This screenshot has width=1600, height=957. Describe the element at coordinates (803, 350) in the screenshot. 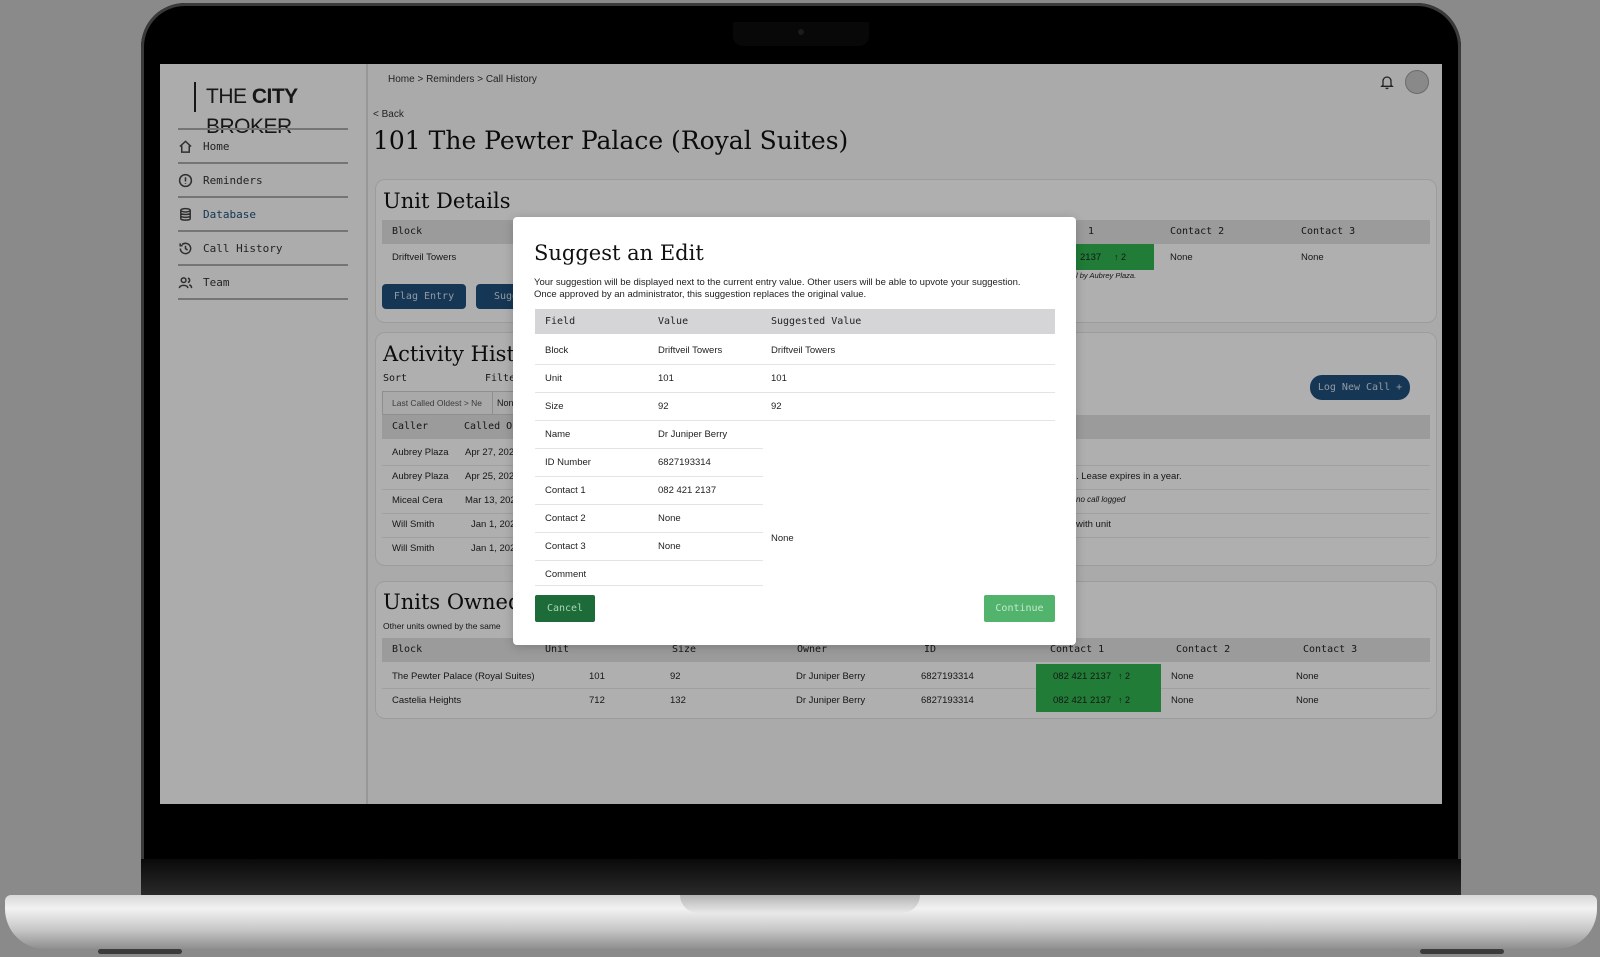

I see `suggested-value-input: Driftveil Towers` at that location.